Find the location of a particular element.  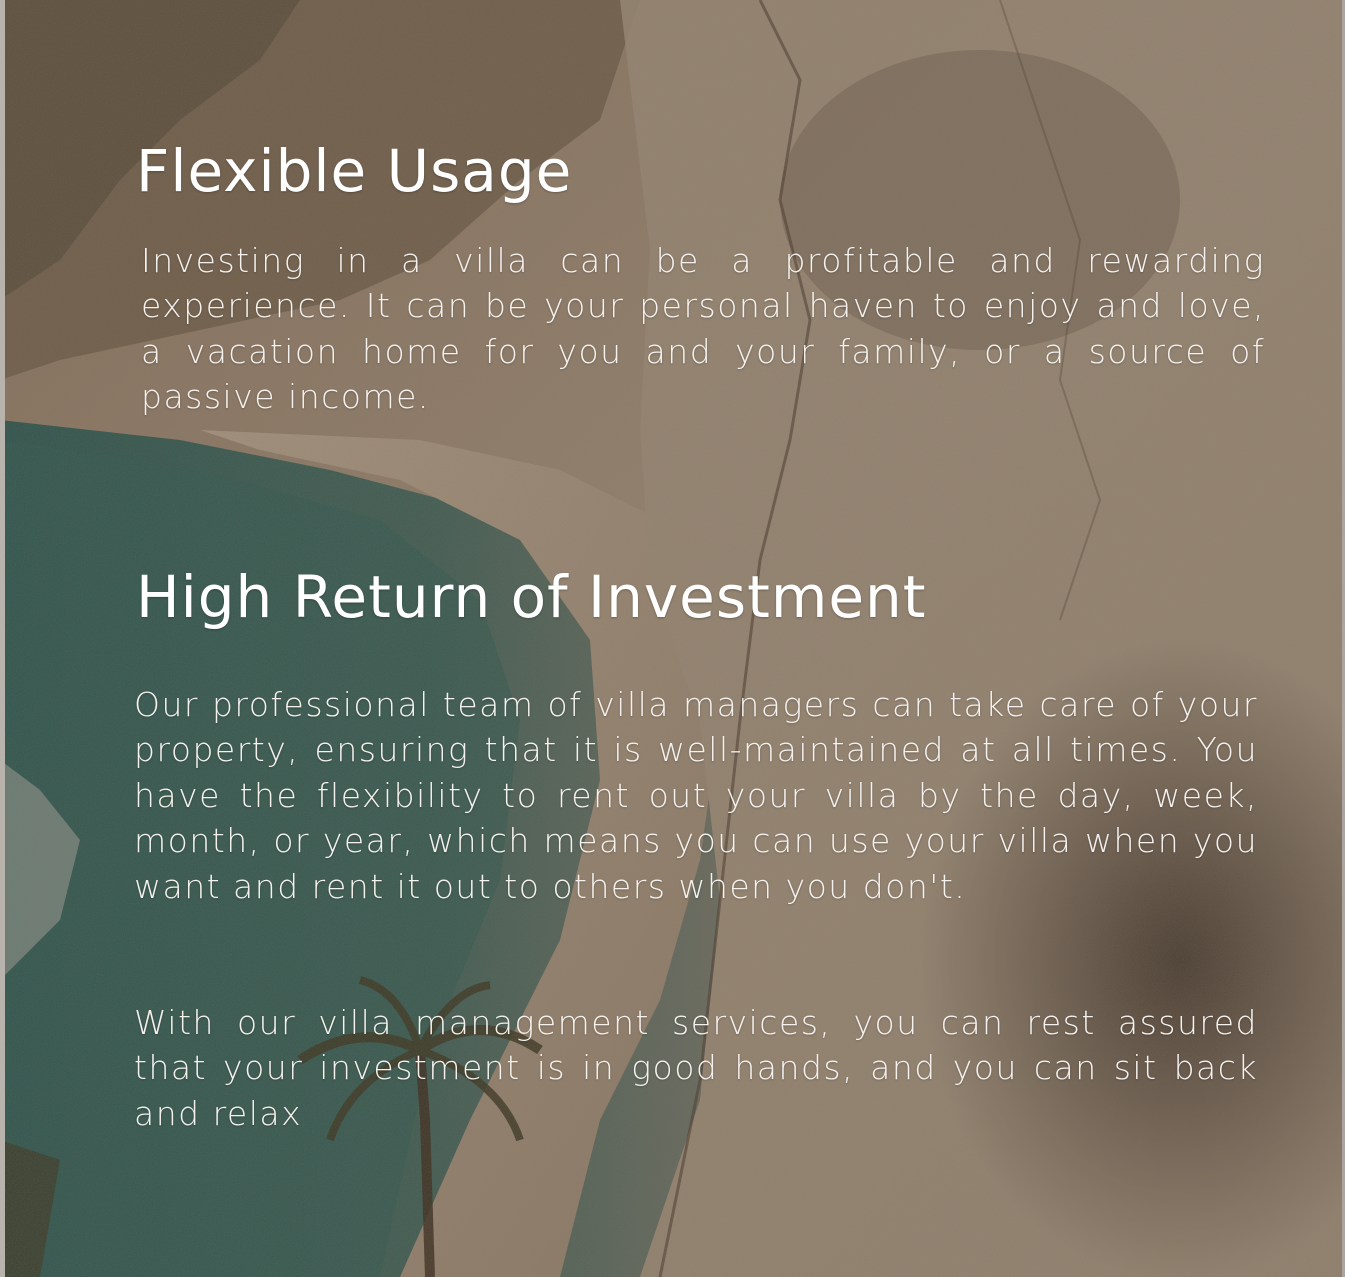

high-return-heading: High Return of Investment is located at coordinates (531, 597).